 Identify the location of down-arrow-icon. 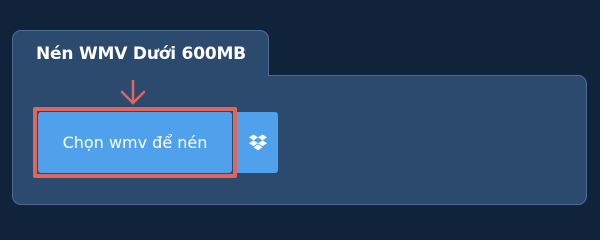
(133, 92).